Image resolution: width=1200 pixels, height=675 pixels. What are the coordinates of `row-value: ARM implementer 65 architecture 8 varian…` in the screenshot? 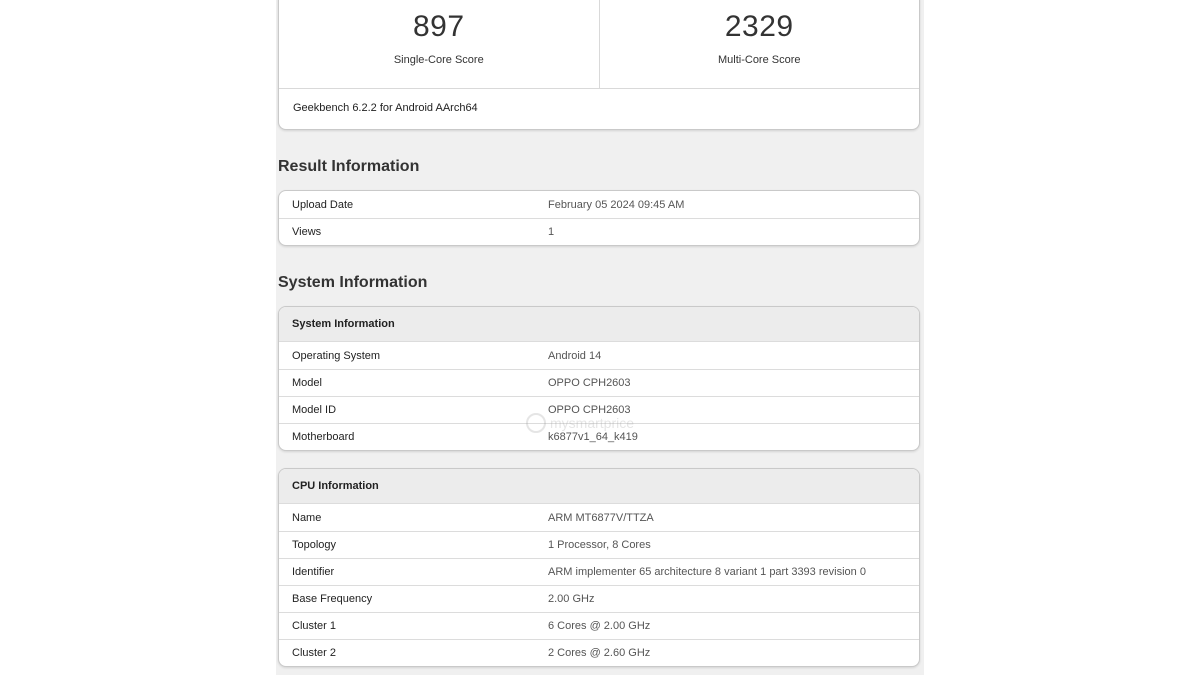 It's located at (707, 572).